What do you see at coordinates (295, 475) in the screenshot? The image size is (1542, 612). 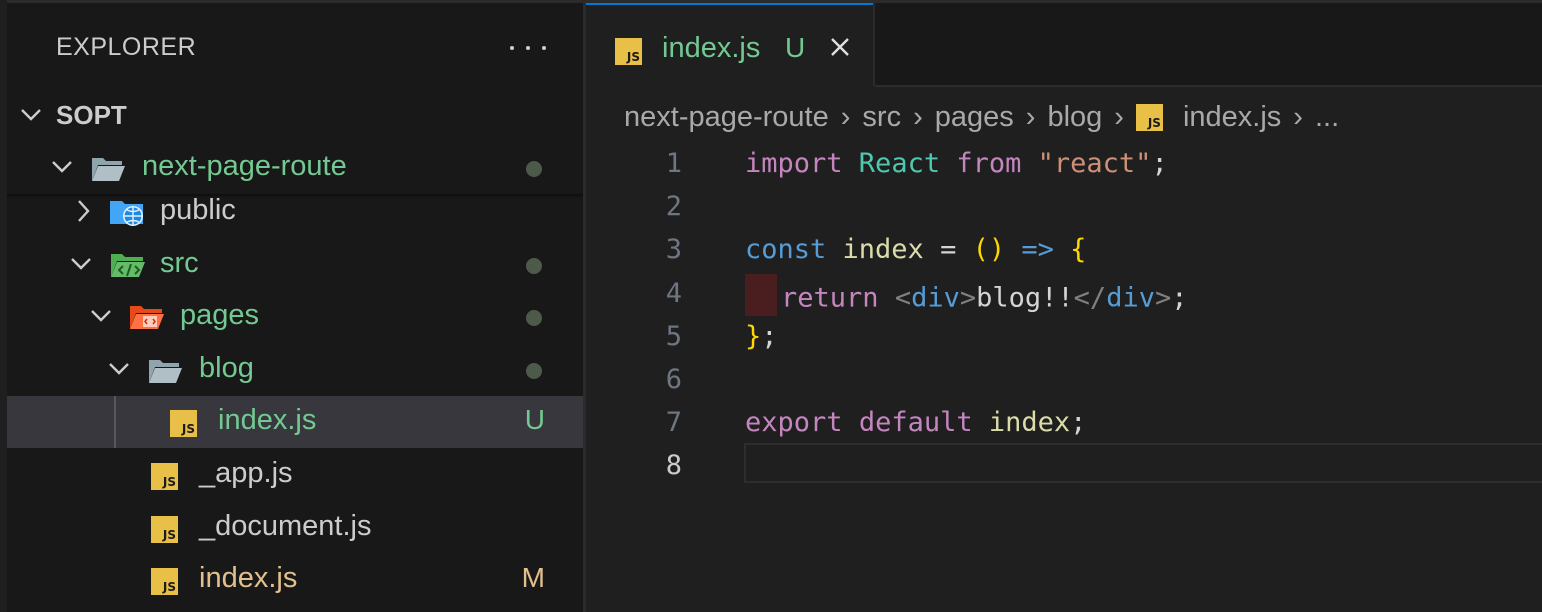 I see `tree-item-app-js: JS _app.js` at bounding box center [295, 475].